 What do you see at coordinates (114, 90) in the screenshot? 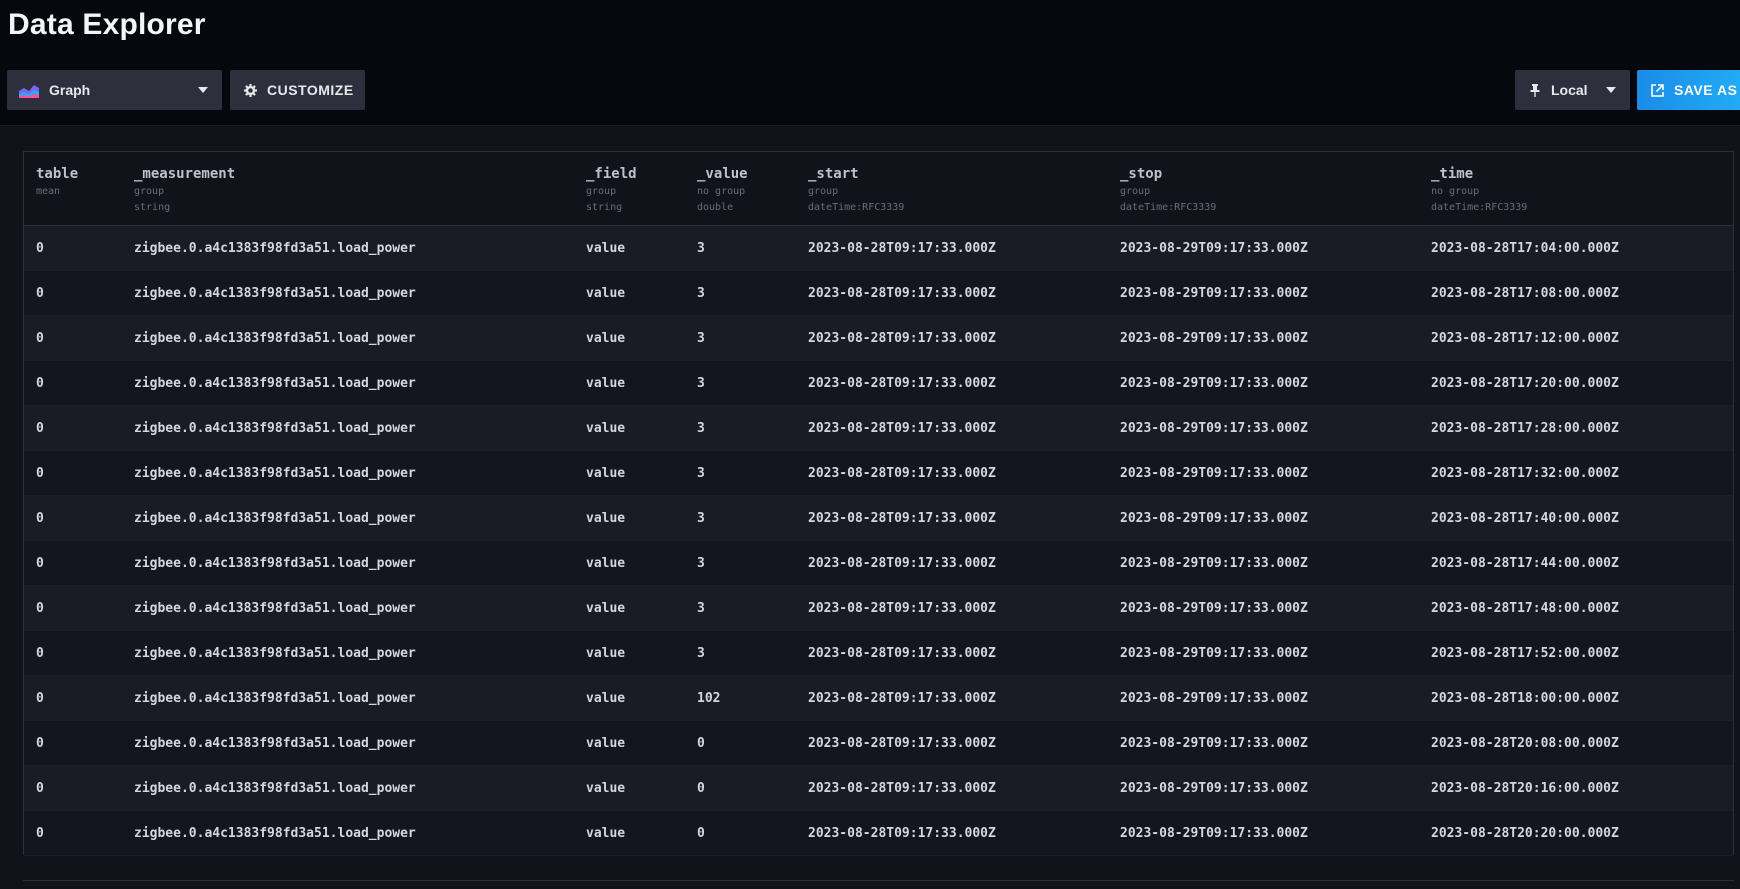
I see `view-type-dropdown: Graph` at bounding box center [114, 90].